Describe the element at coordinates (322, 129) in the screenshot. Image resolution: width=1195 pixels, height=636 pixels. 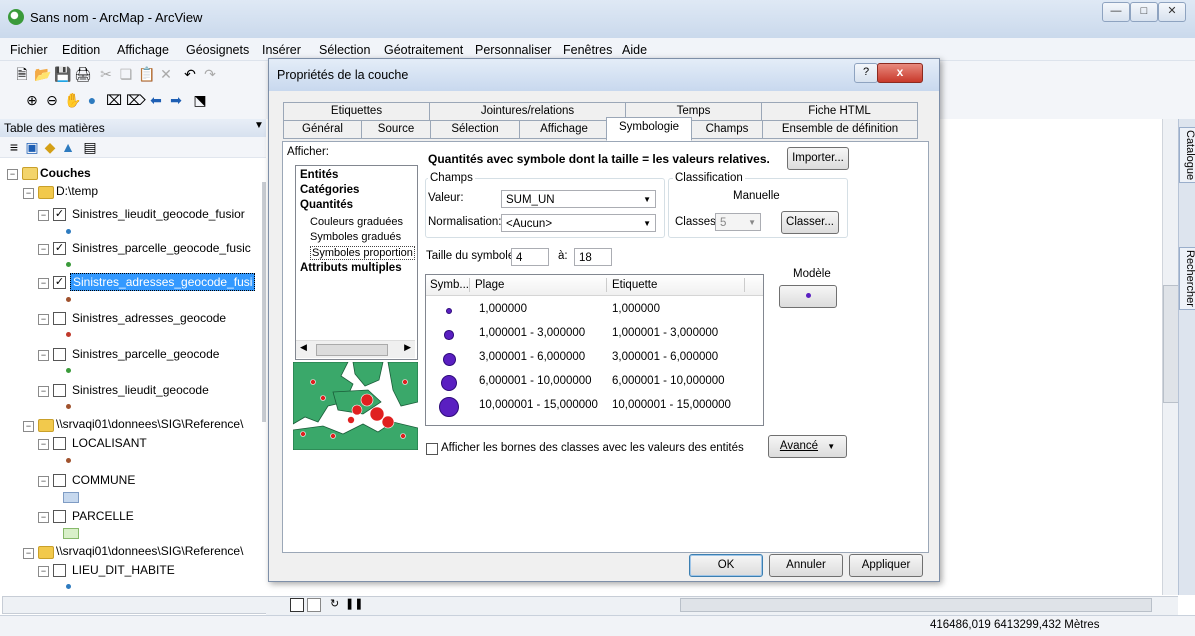
I see `tab-general: Général` at that location.